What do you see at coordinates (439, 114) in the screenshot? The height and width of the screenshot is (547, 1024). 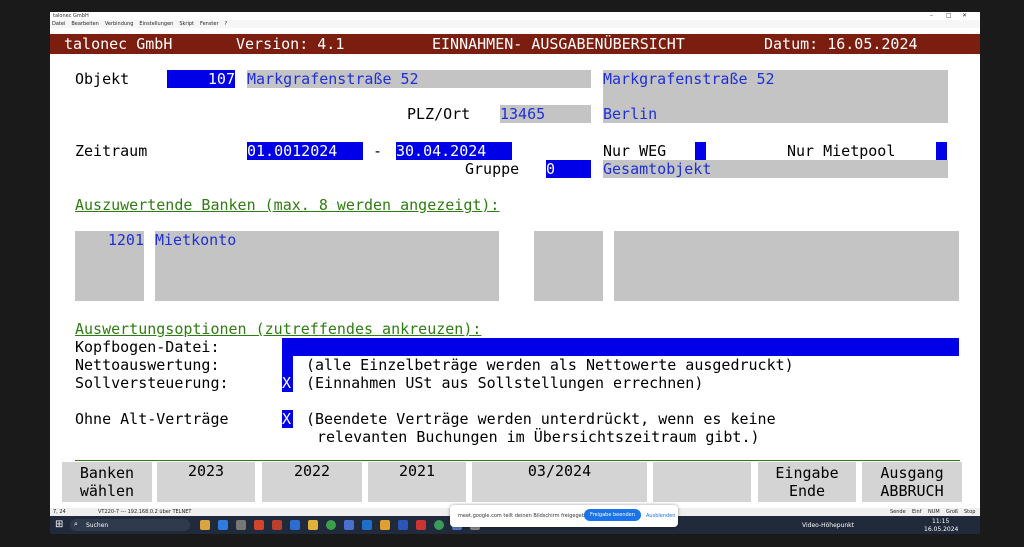 I see `plz-ort-label: PLZ/Ort` at bounding box center [439, 114].